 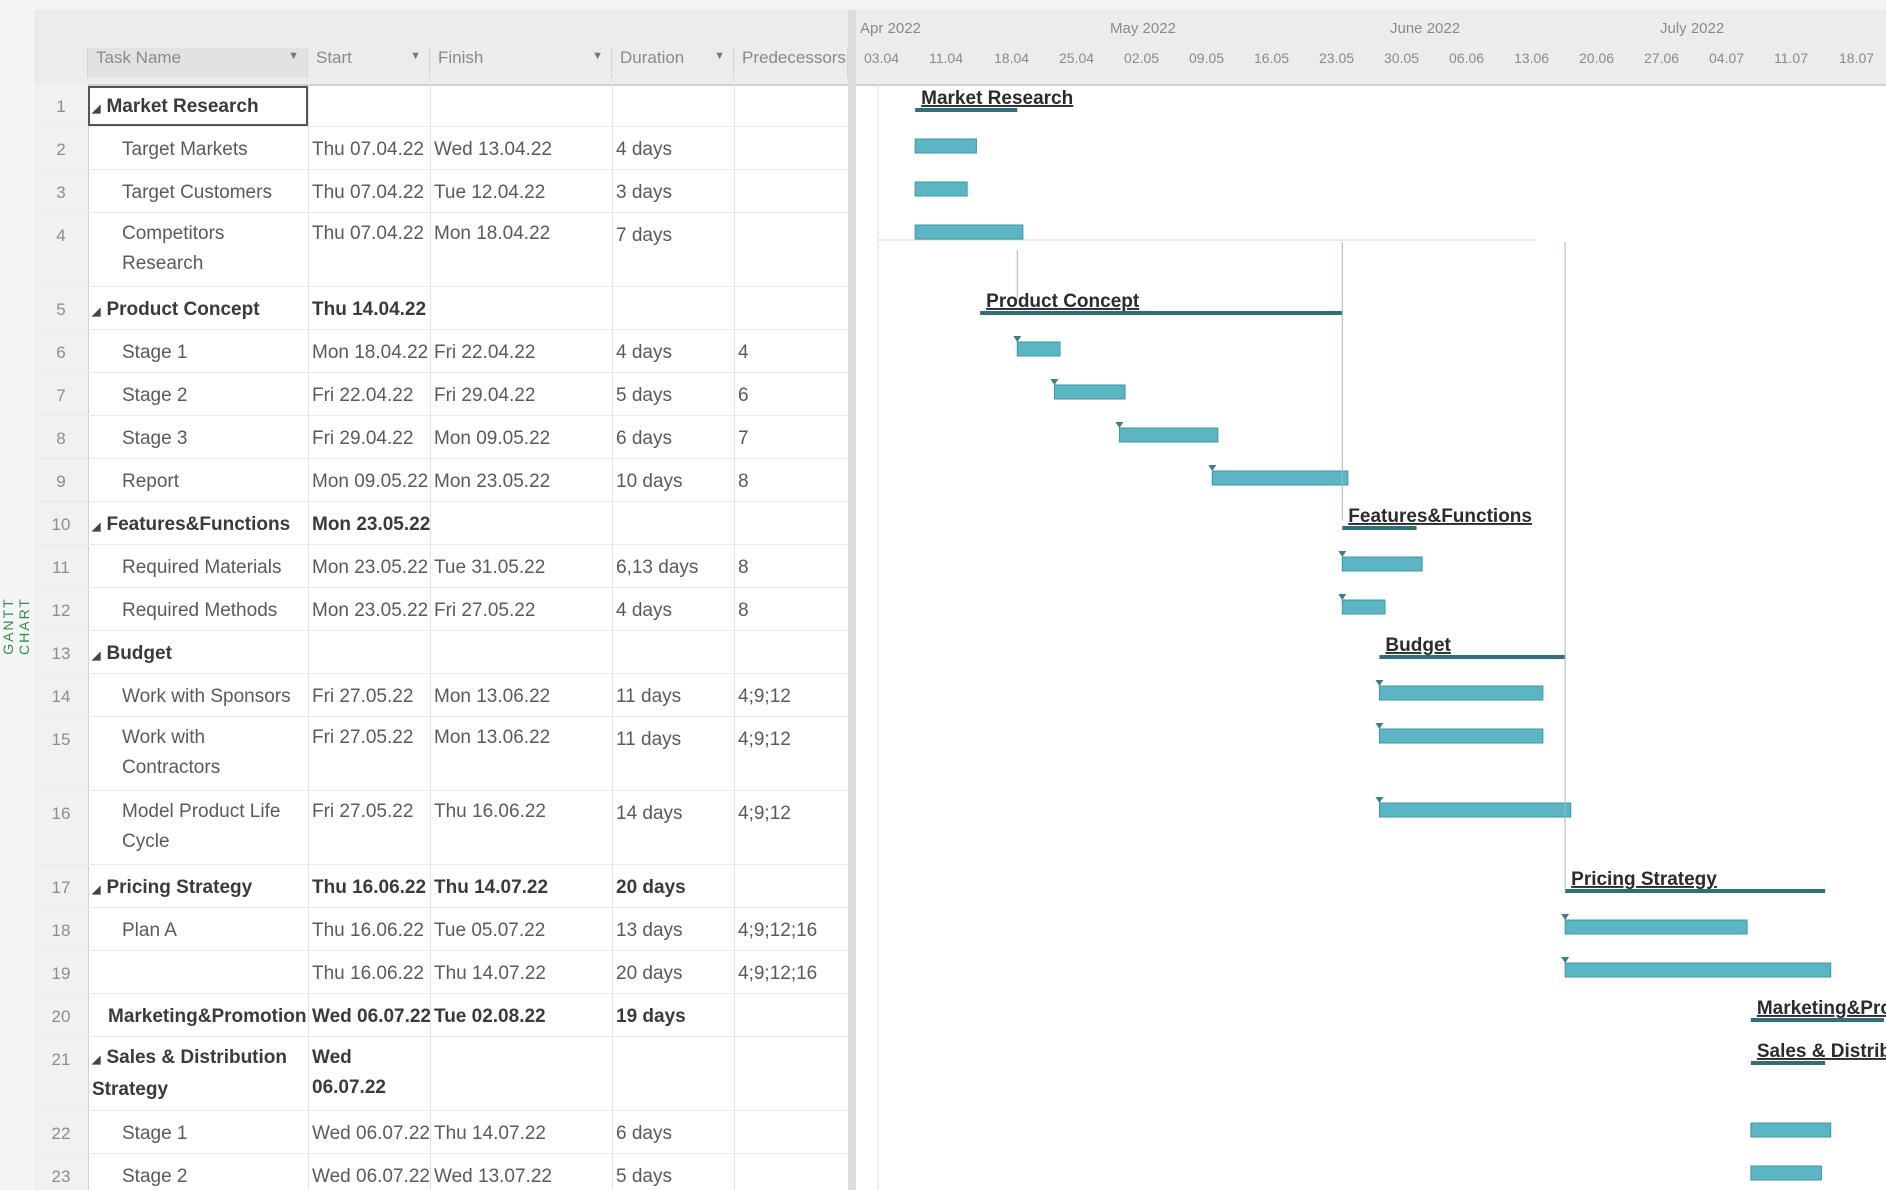 What do you see at coordinates (198, 886) in the screenshot?
I see `task-name-cell: ◢ Pricing Strategy` at bounding box center [198, 886].